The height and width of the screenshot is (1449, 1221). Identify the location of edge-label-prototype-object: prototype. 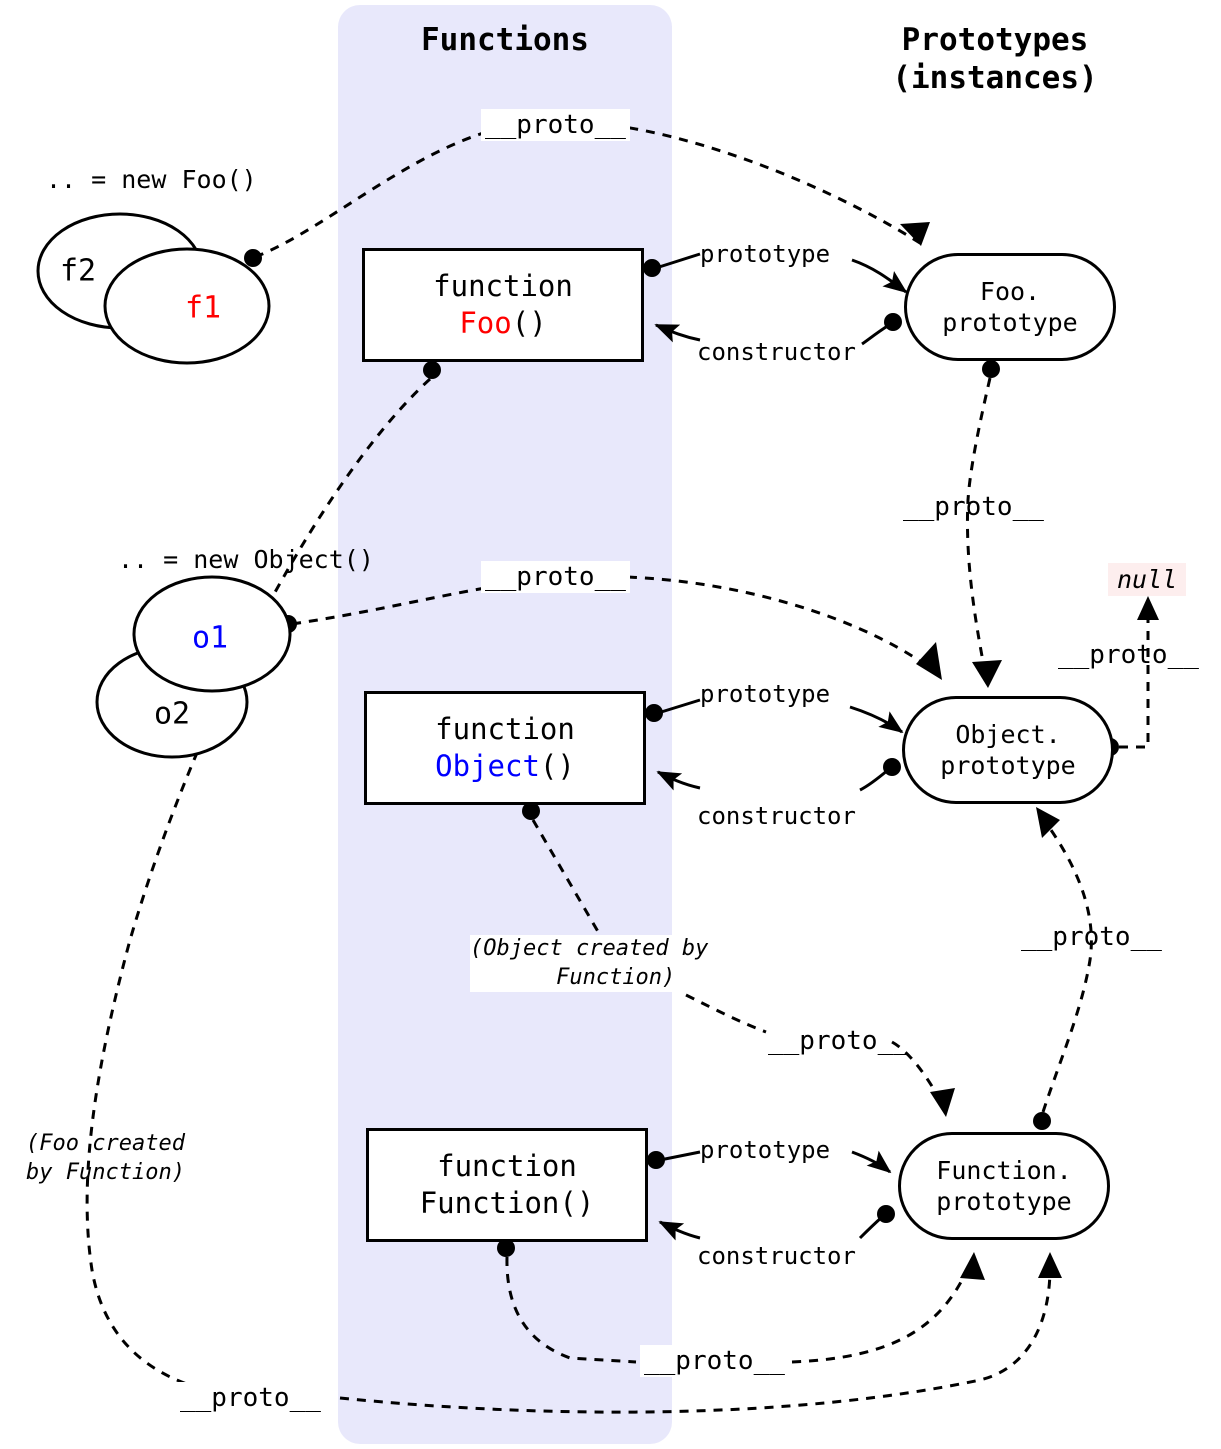
(765, 694).